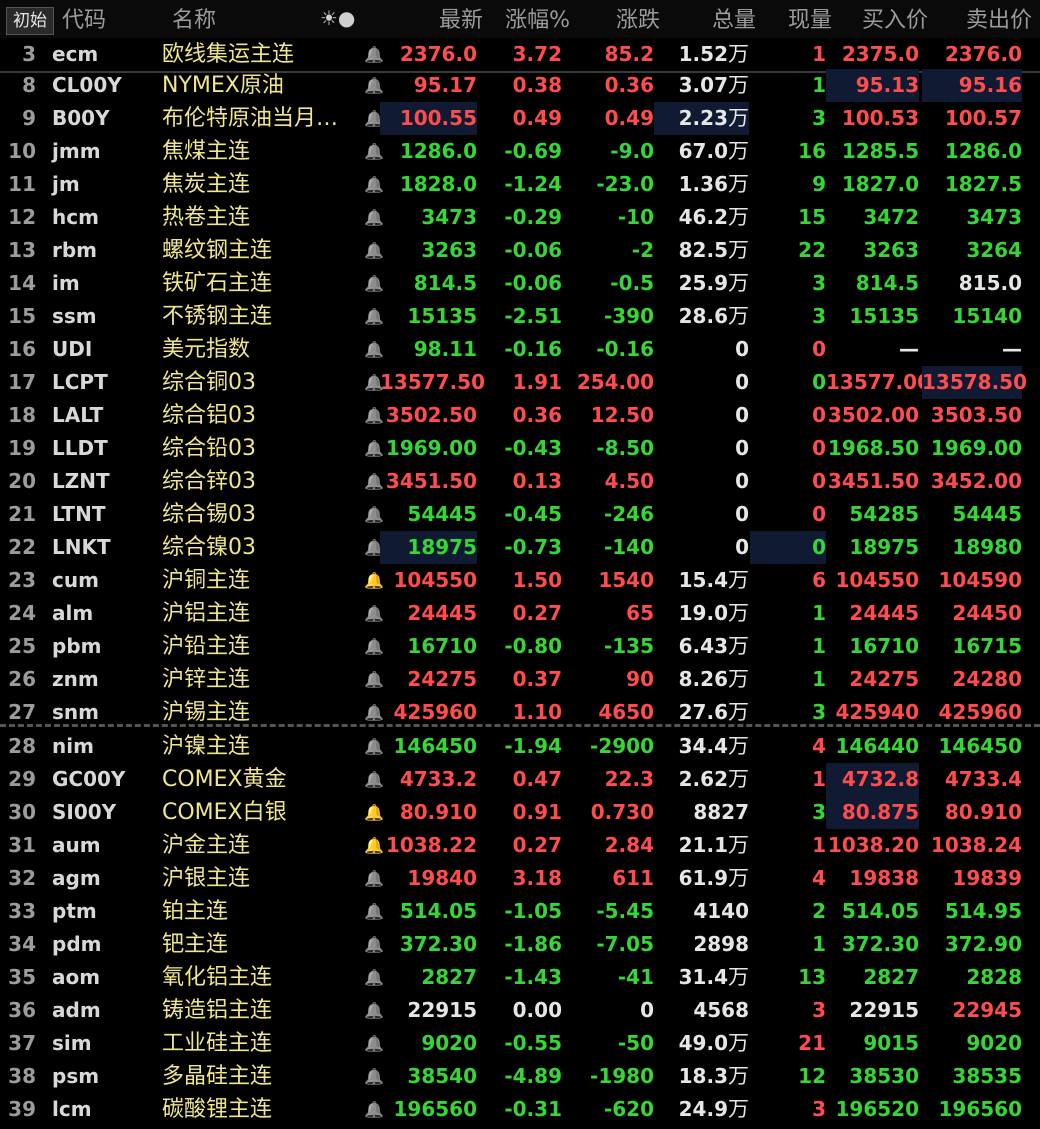 The image size is (1040, 1129). What do you see at coordinates (625, 349) in the screenshot?
I see `change-amount: -0.16` at bounding box center [625, 349].